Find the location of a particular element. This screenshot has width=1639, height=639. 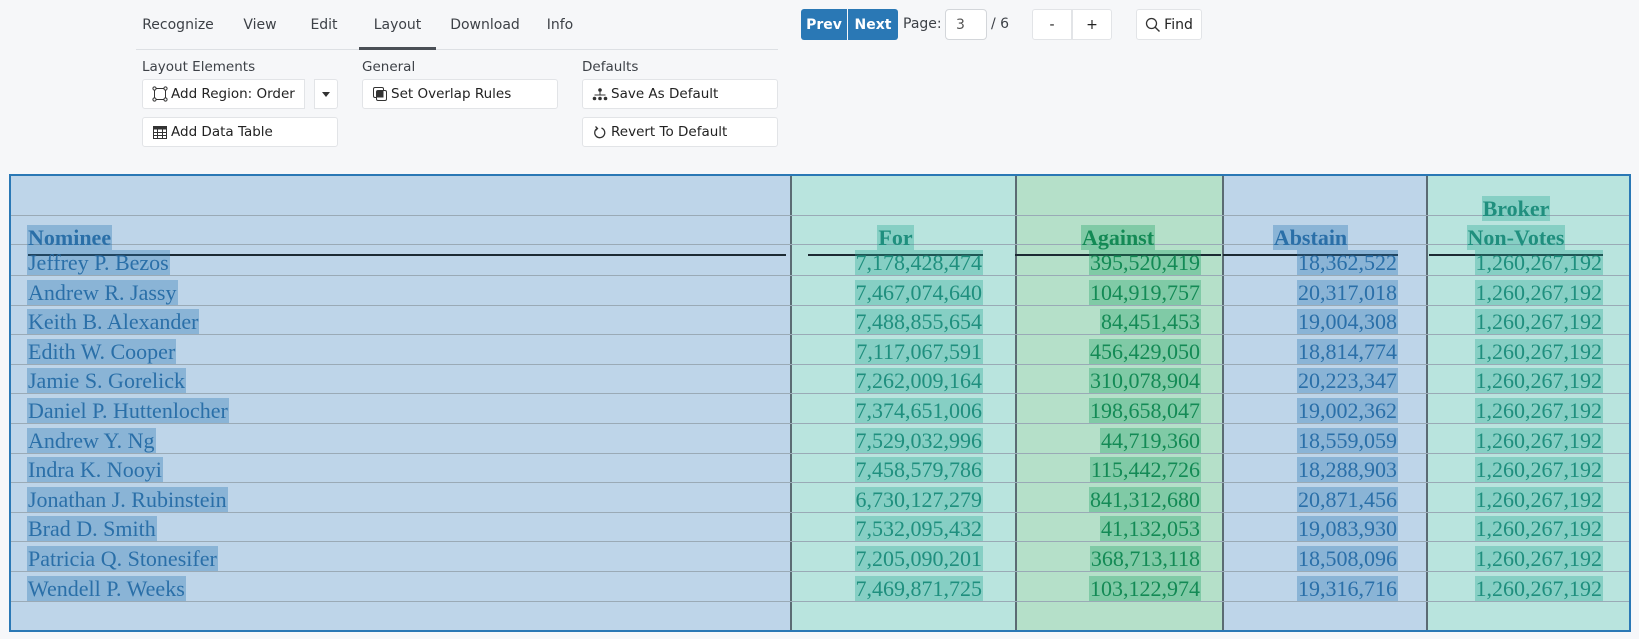

cell-against: 84,451,453 is located at coordinates (1150, 321).